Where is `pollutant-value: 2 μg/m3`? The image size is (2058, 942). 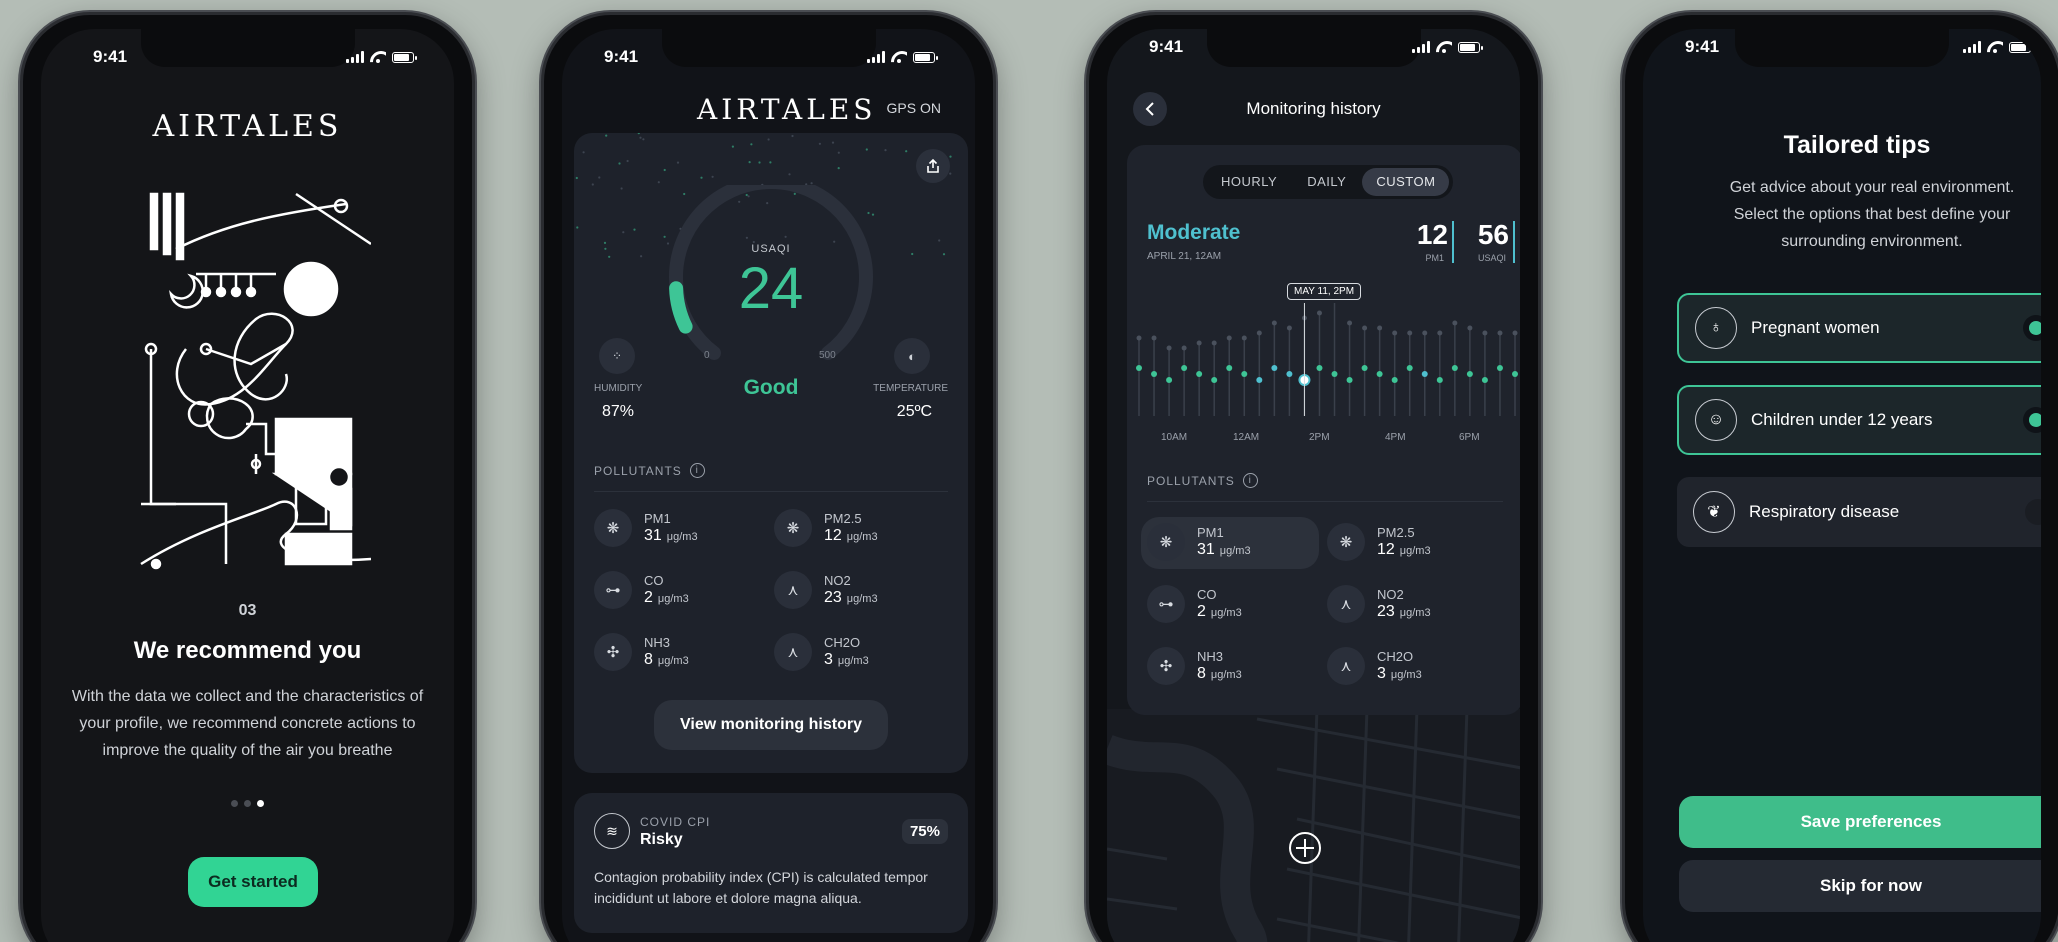 pollutant-value: 2 μg/m3 is located at coordinates (1219, 612).